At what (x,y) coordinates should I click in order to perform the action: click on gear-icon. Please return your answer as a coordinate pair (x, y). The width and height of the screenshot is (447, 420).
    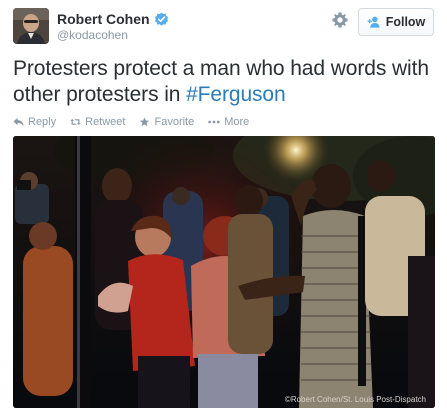
    Looking at the image, I should click on (340, 20).